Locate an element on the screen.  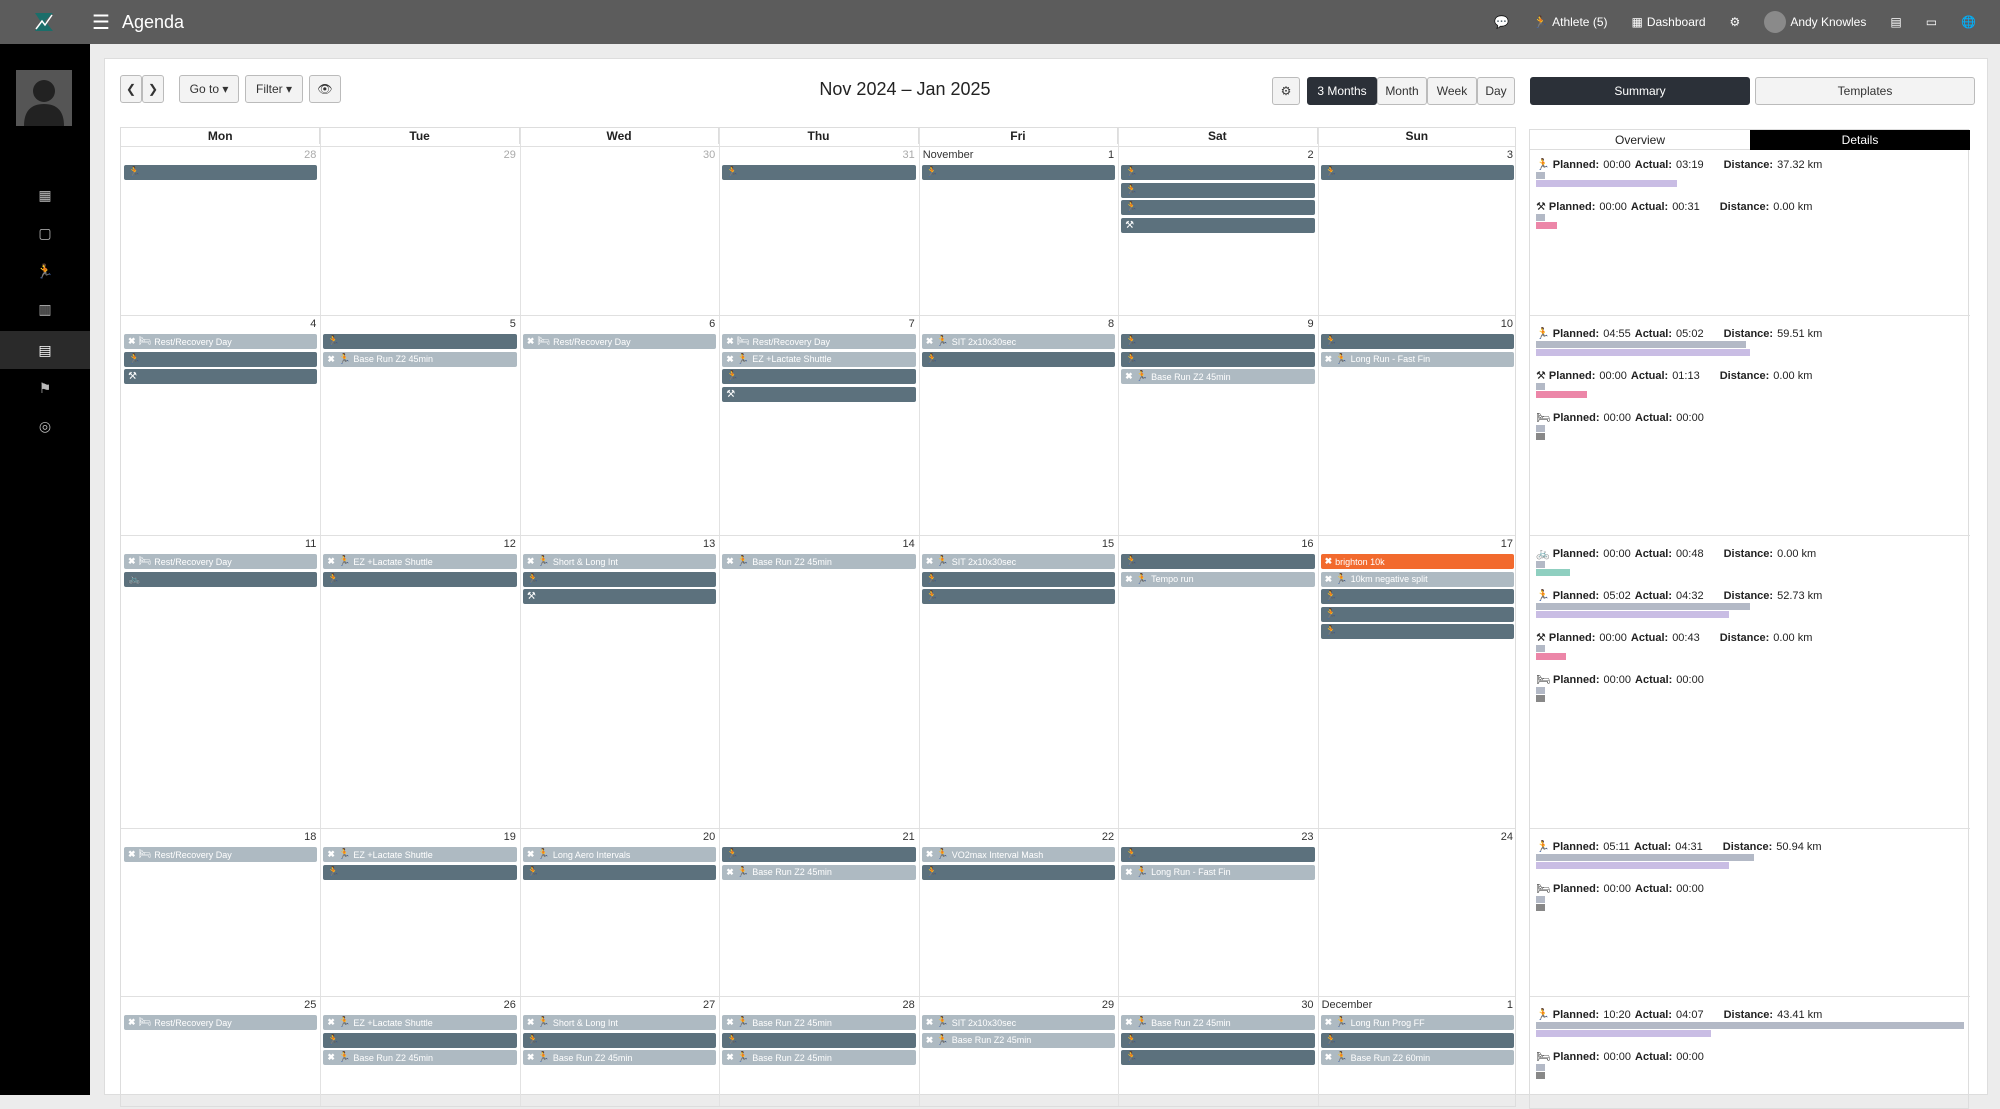
day-number: 25 is located at coordinates (218, 1006).